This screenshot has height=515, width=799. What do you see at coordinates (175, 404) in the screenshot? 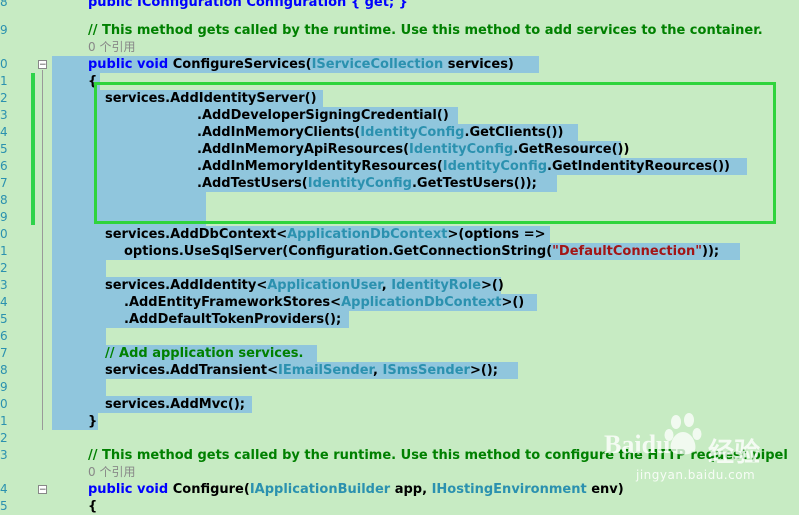
I see `code-line: services.AddMvc();` at bounding box center [175, 404].